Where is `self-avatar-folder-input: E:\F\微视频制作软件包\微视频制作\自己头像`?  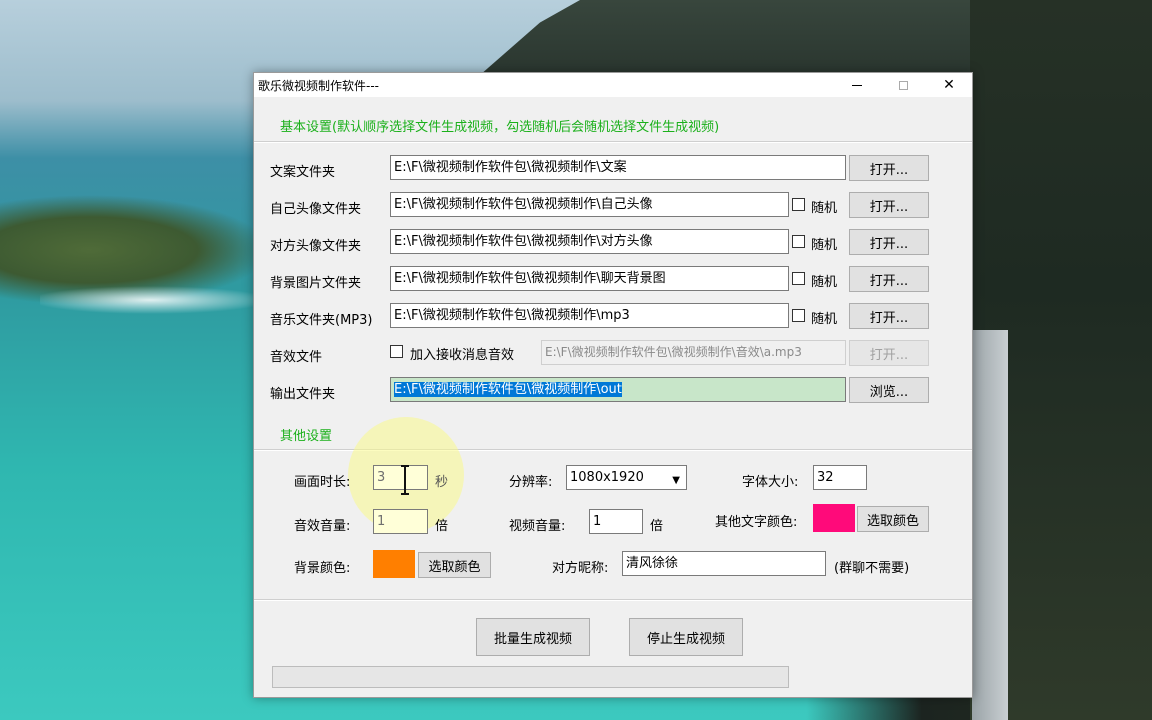 self-avatar-folder-input: E:\F\微视频制作软件包\微视频制作\自己头像 is located at coordinates (589, 204).